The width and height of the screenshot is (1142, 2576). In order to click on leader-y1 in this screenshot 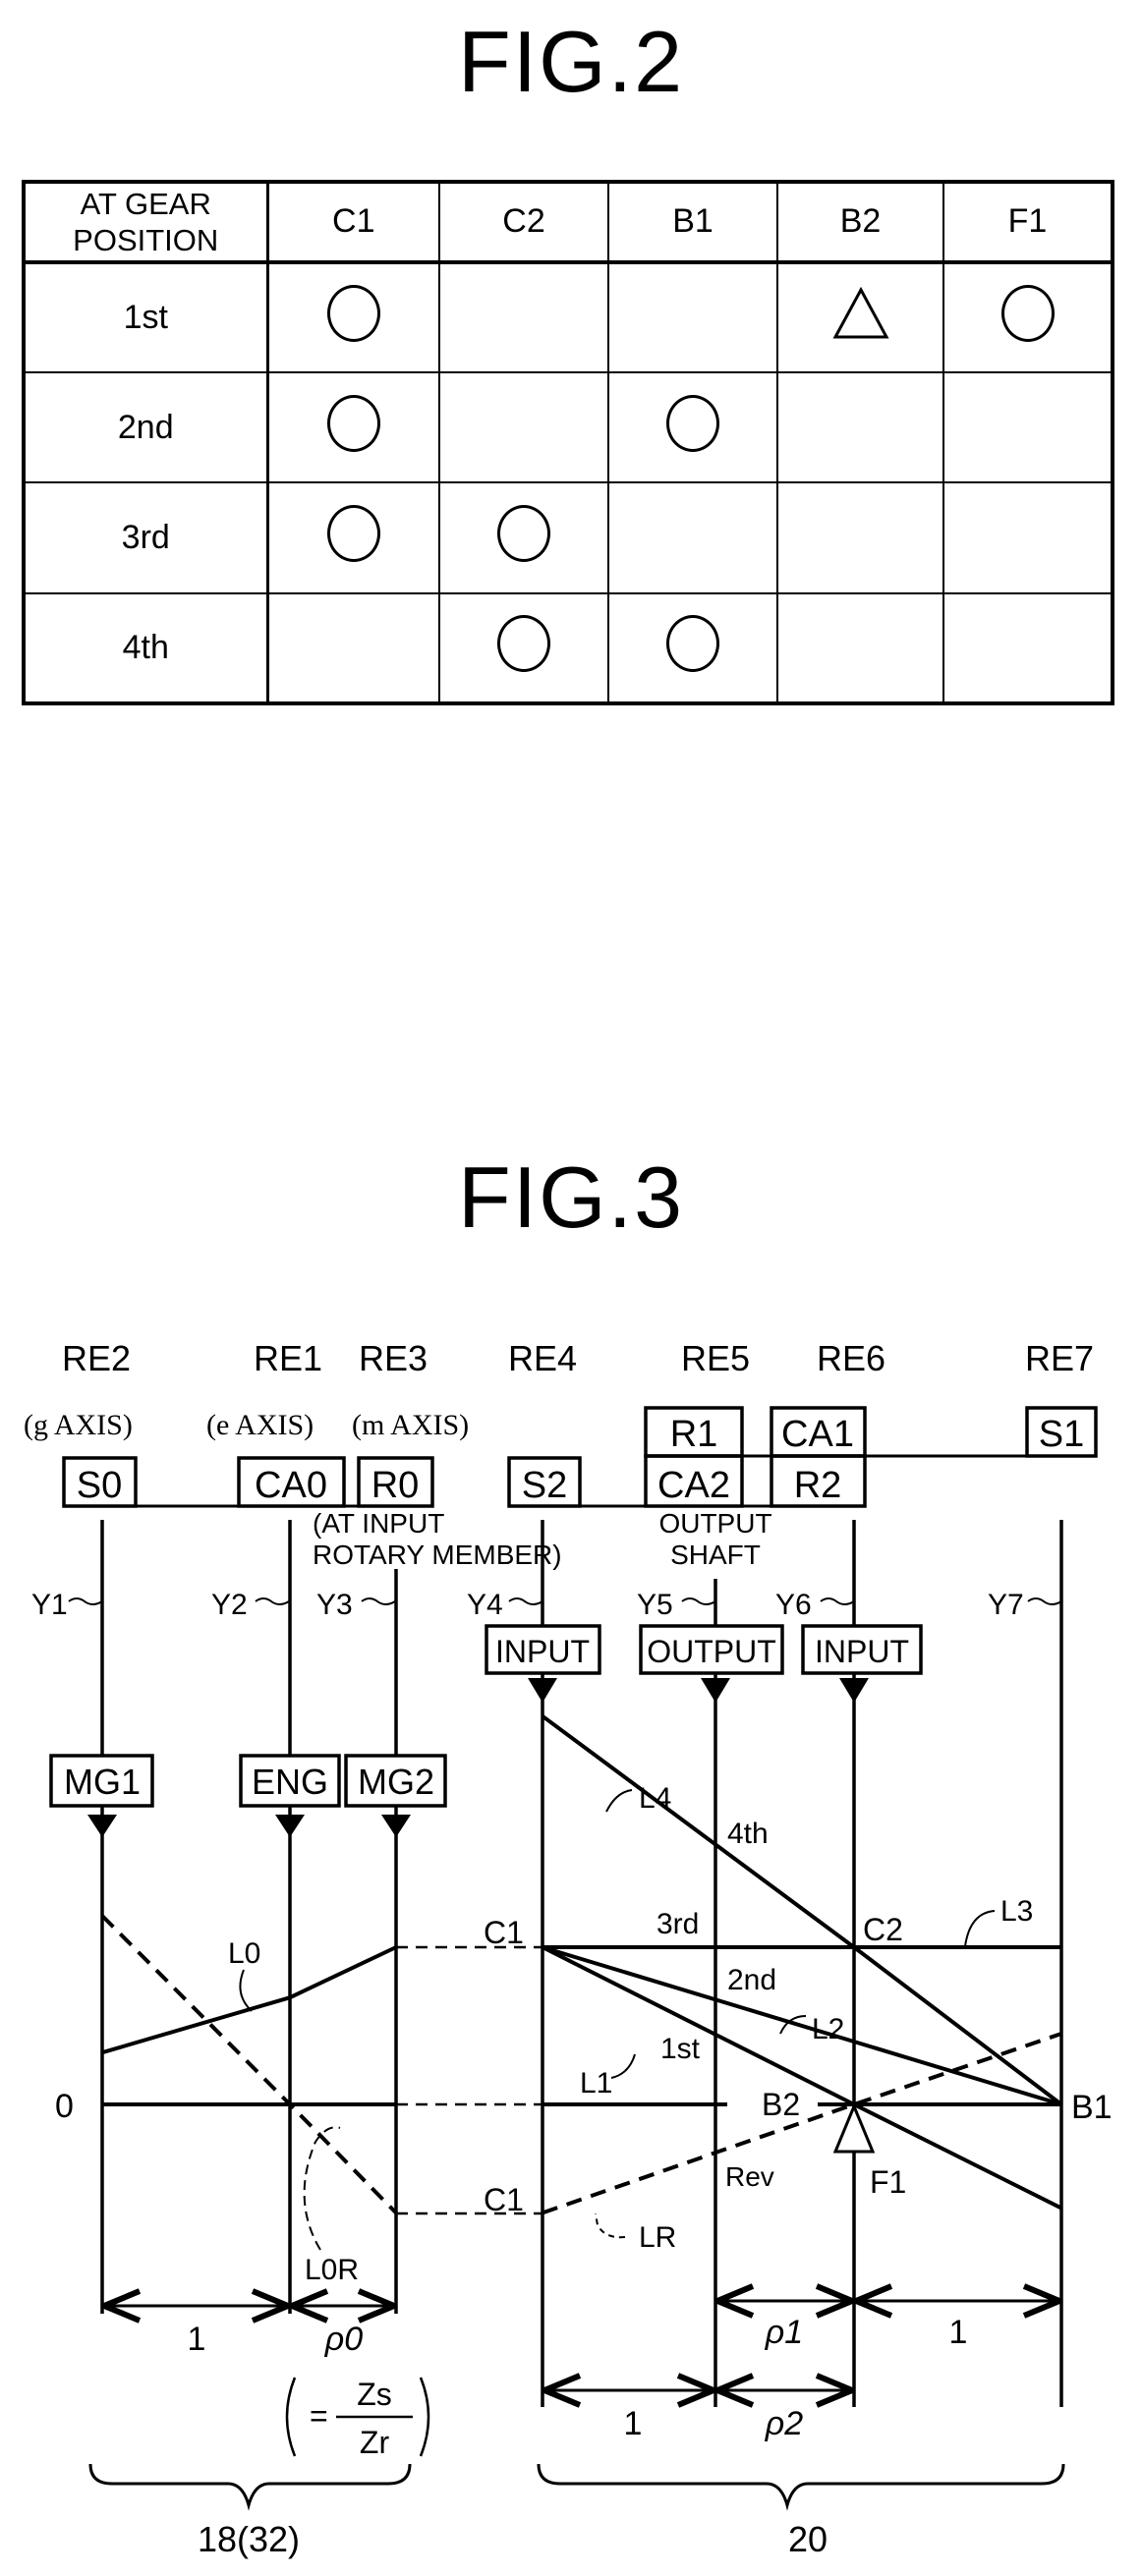, I will do `click(86, 1601)`.